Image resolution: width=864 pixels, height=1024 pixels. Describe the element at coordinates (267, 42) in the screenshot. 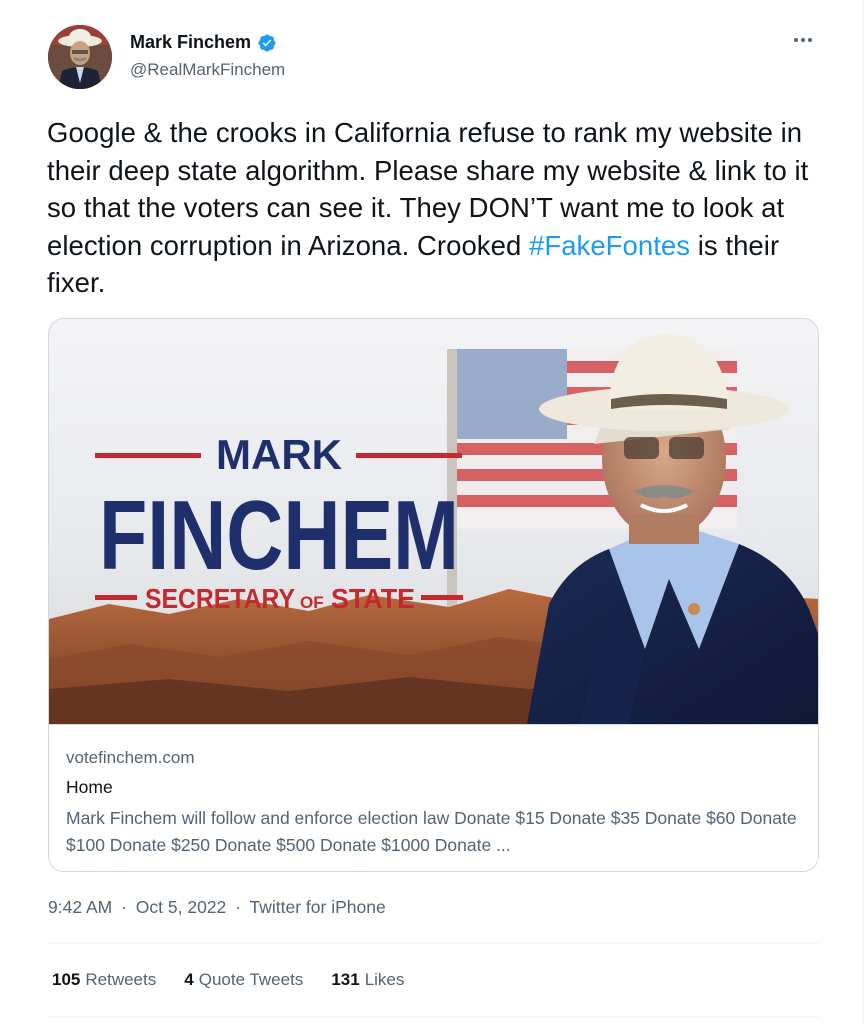

I see `verified-badge-icon` at that location.